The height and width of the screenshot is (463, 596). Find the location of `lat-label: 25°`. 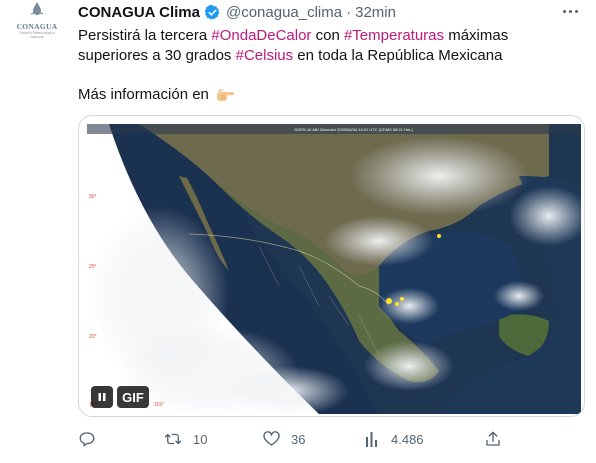

lat-label: 25° is located at coordinates (93, 267).